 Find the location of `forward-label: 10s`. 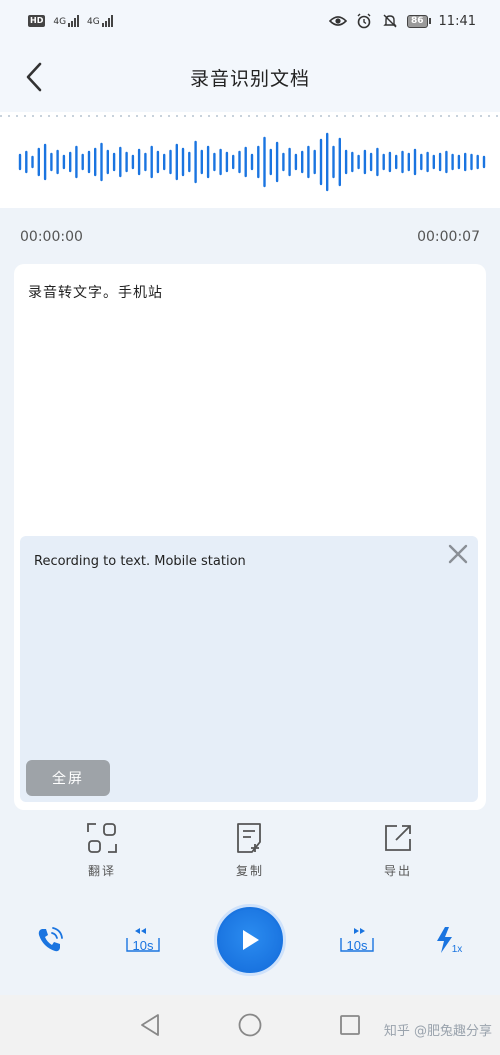

forward-label: 10s is located at coordinates (357, 945).